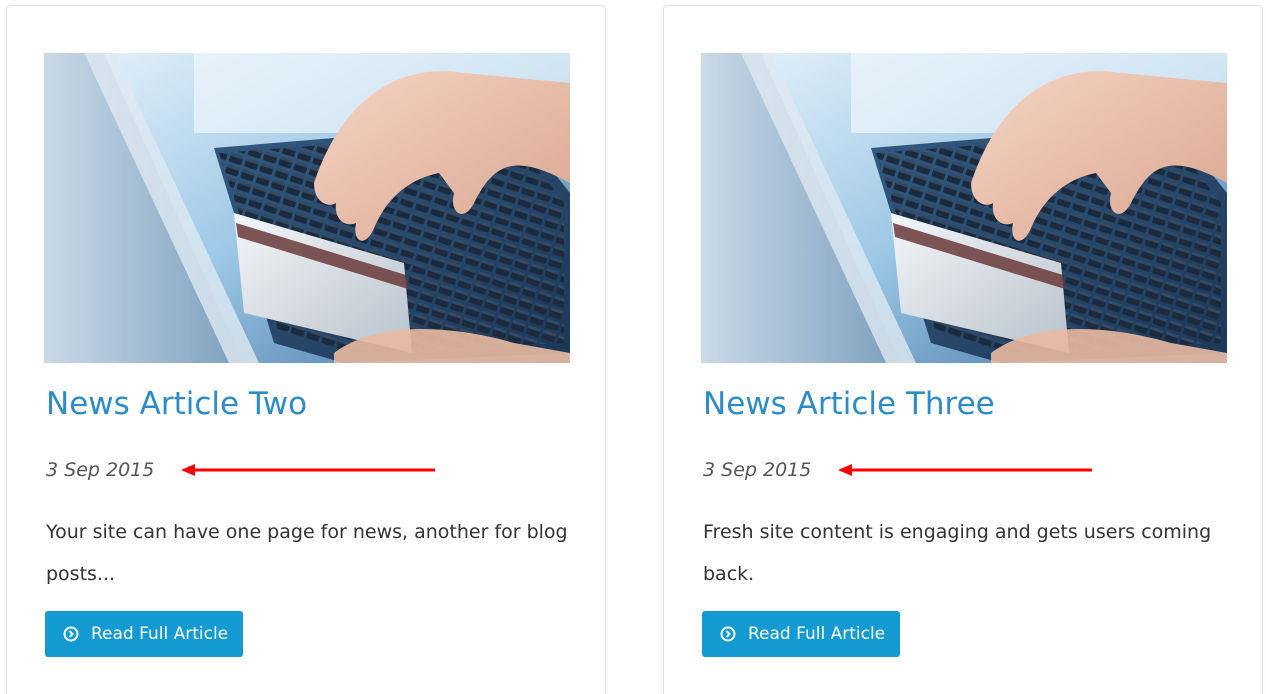 The image size is (1266, 694). Describe the element at coordinates (849, 404) in the screenshot. I see `article-title: News Article Three` at that location.